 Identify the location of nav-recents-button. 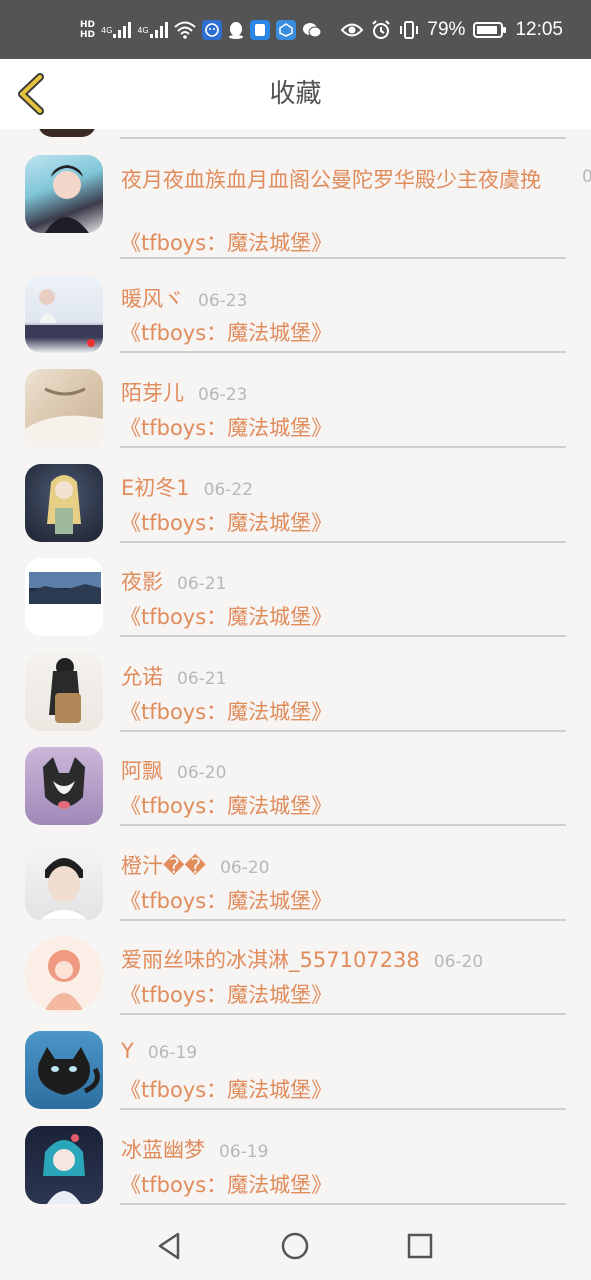
(420, 1246).